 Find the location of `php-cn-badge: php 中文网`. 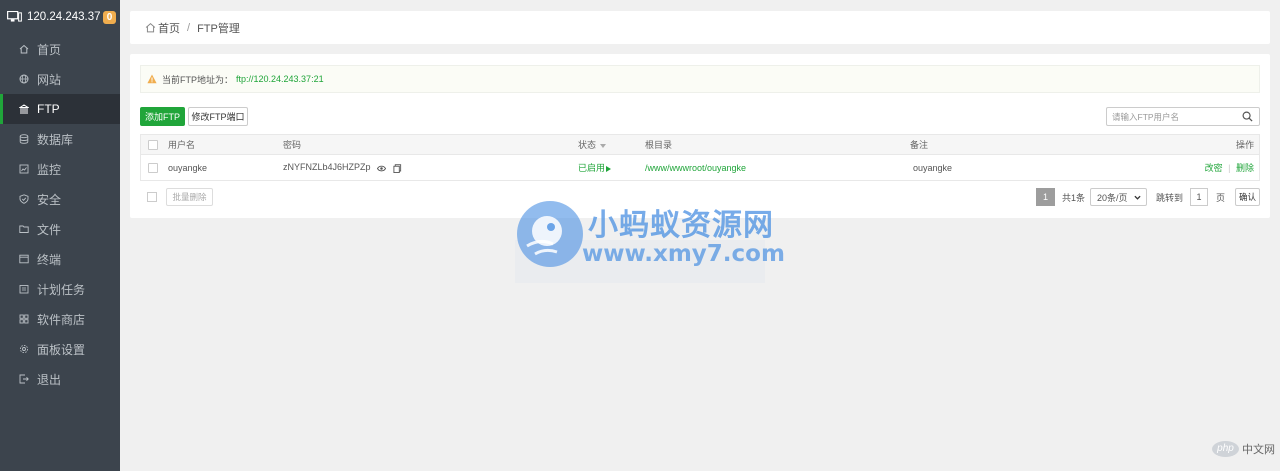

php-cn-badge: php 中文网 is located at coordinates (1243, 449).